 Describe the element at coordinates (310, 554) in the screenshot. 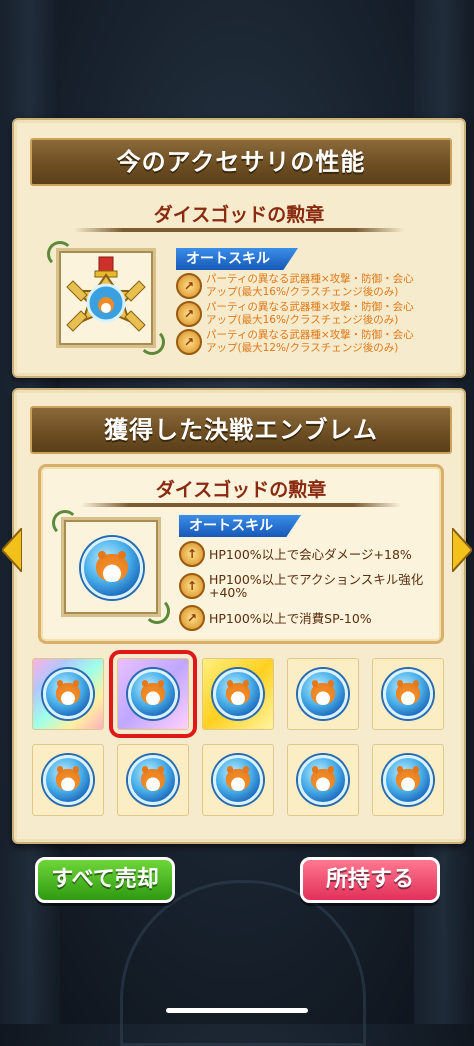

I see `emblem-skill-text: HP100%以上で会心ダメージ+18%` at that location.